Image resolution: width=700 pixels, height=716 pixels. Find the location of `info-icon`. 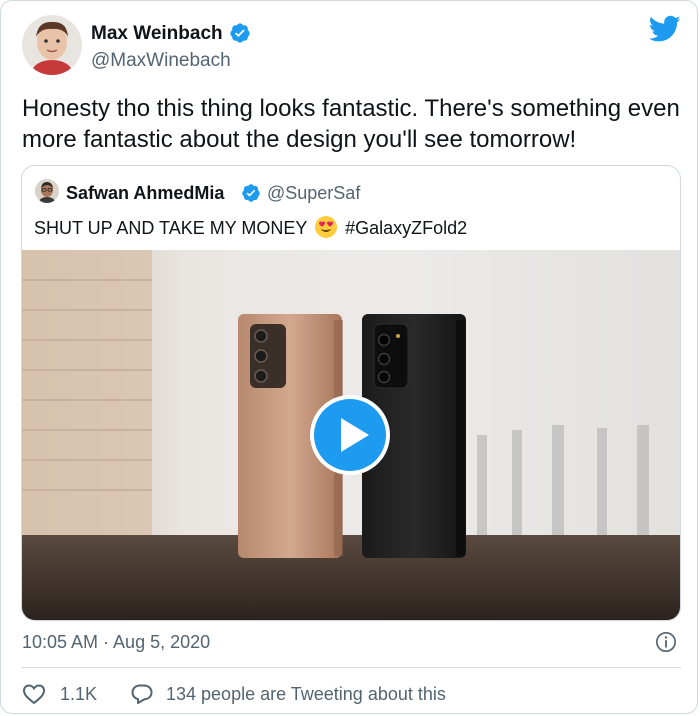

info-icon is located at coordinates (666, 642).